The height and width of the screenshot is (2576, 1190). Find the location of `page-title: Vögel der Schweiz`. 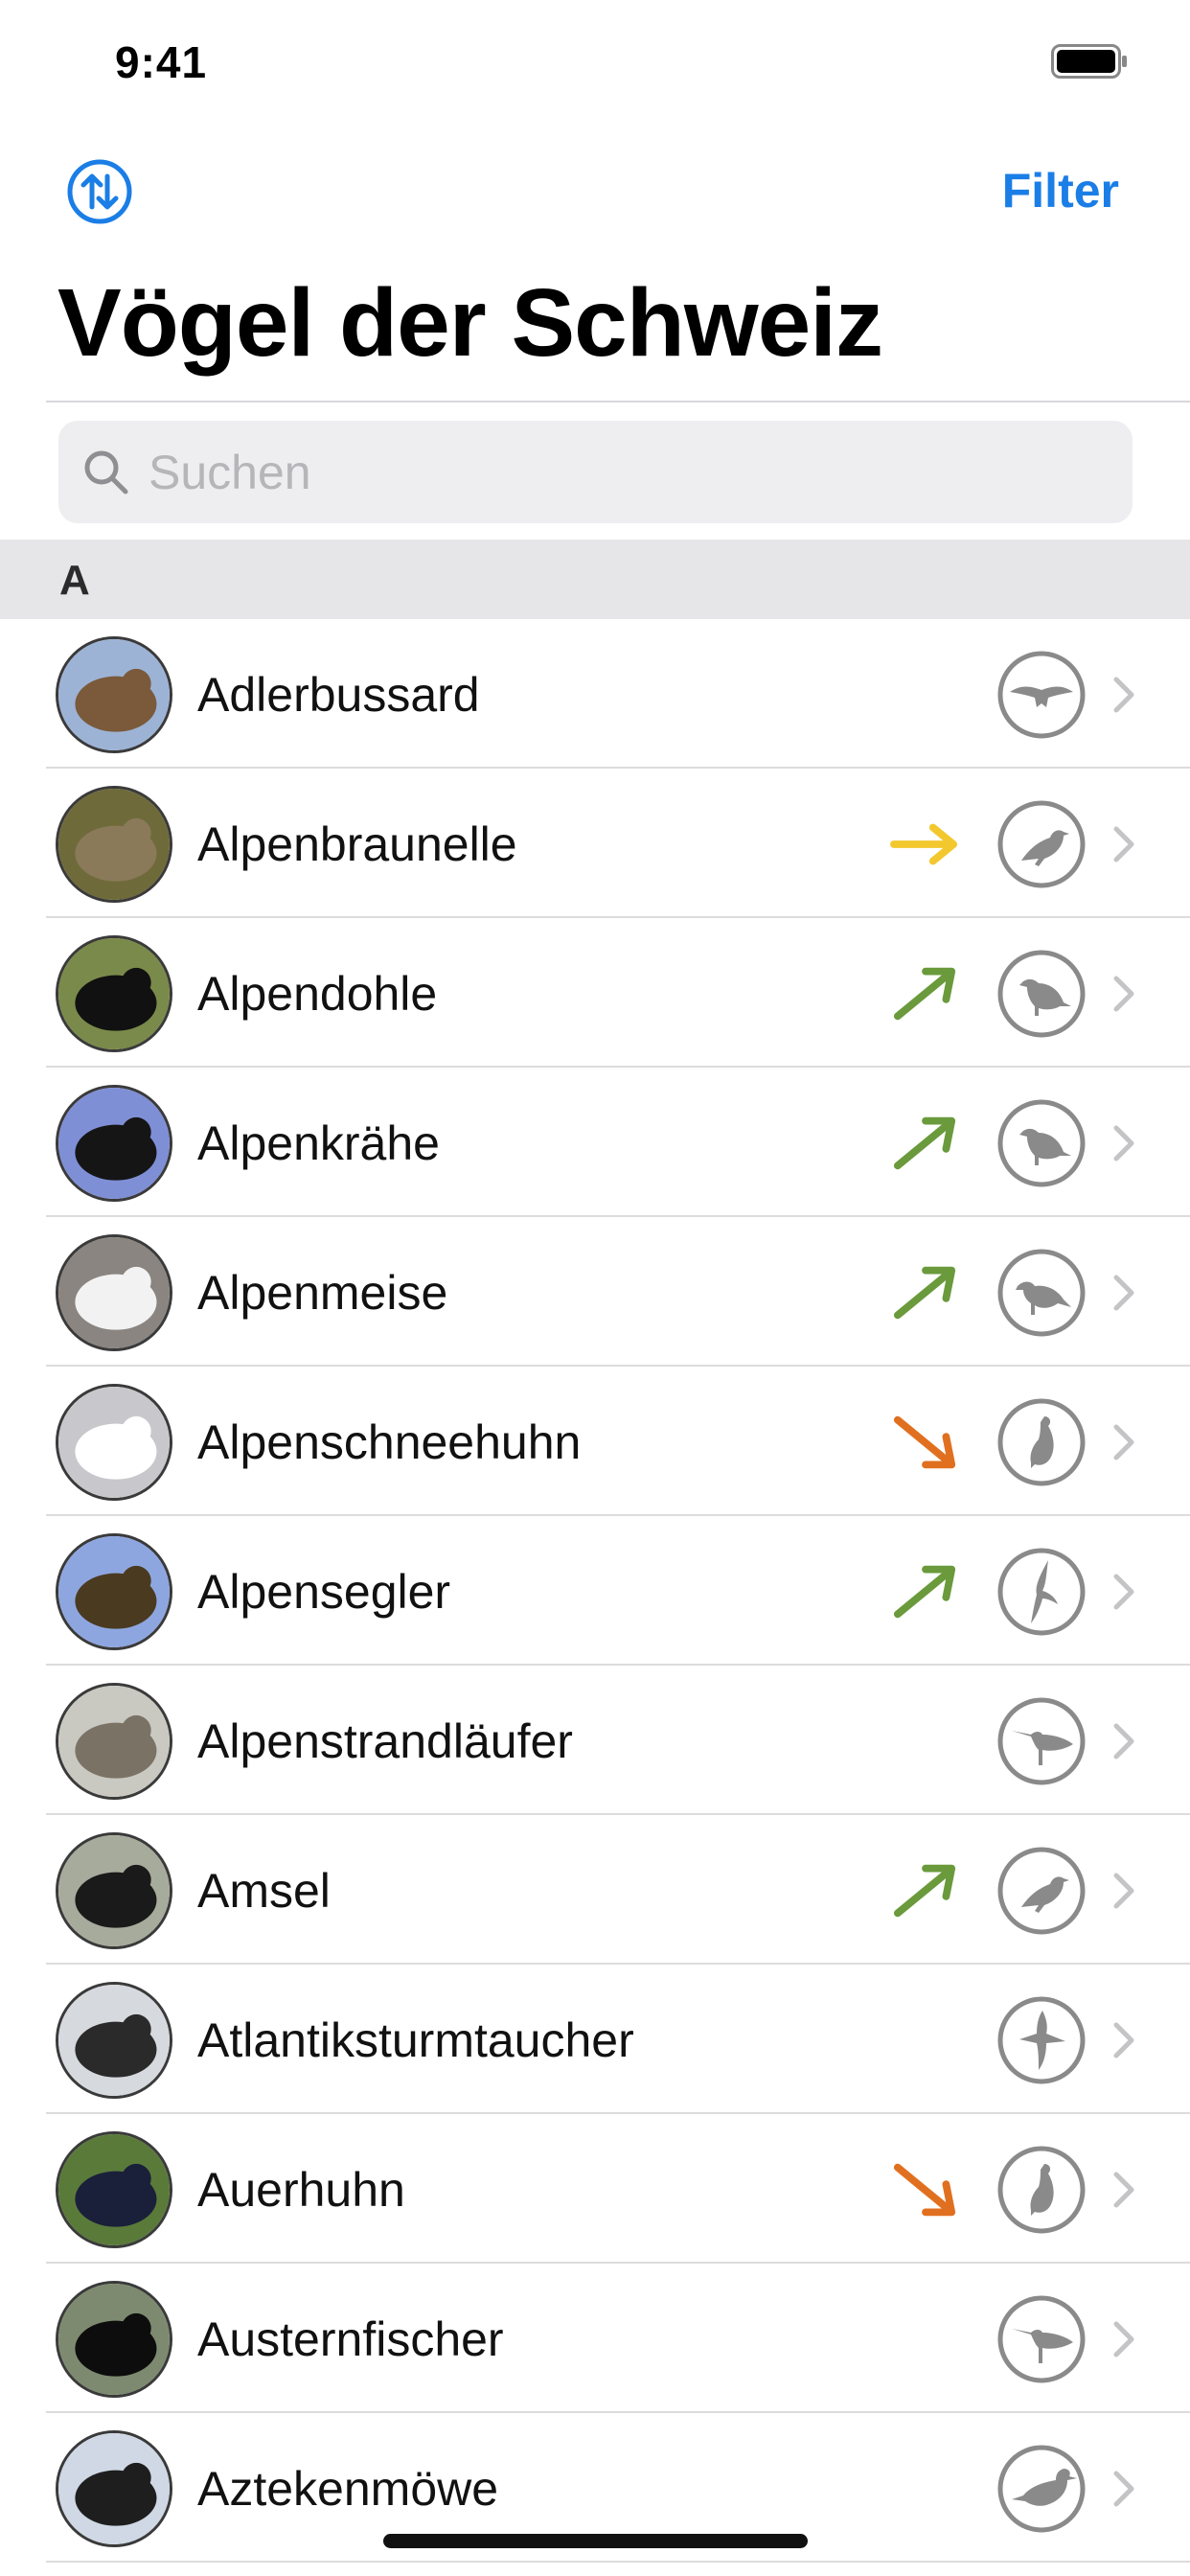

page-title: Vögel der Schweiz is located at coordinates (470, 323).